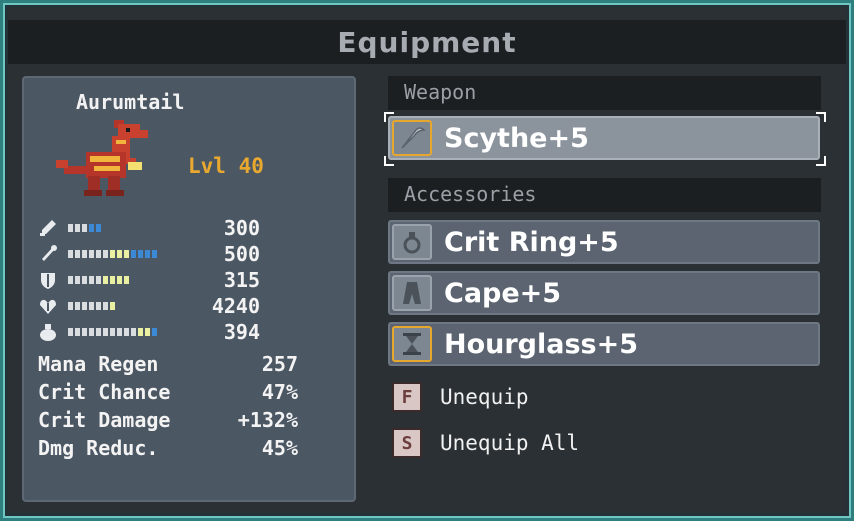  What do you see at coordinates (168, 366) in the screenshot?
I see `stat-mana-regen: Mana Regen 257` at bounding box center [168, 366].